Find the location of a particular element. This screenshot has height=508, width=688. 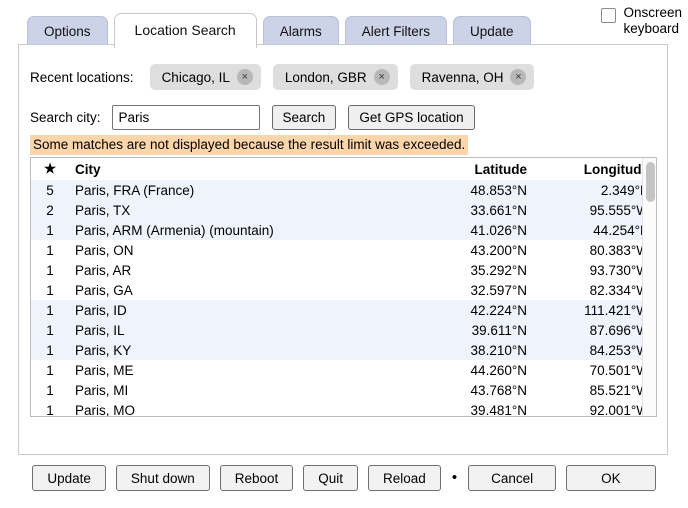

latitude-cell: 39.481°N is located at coordinates (498, 409).